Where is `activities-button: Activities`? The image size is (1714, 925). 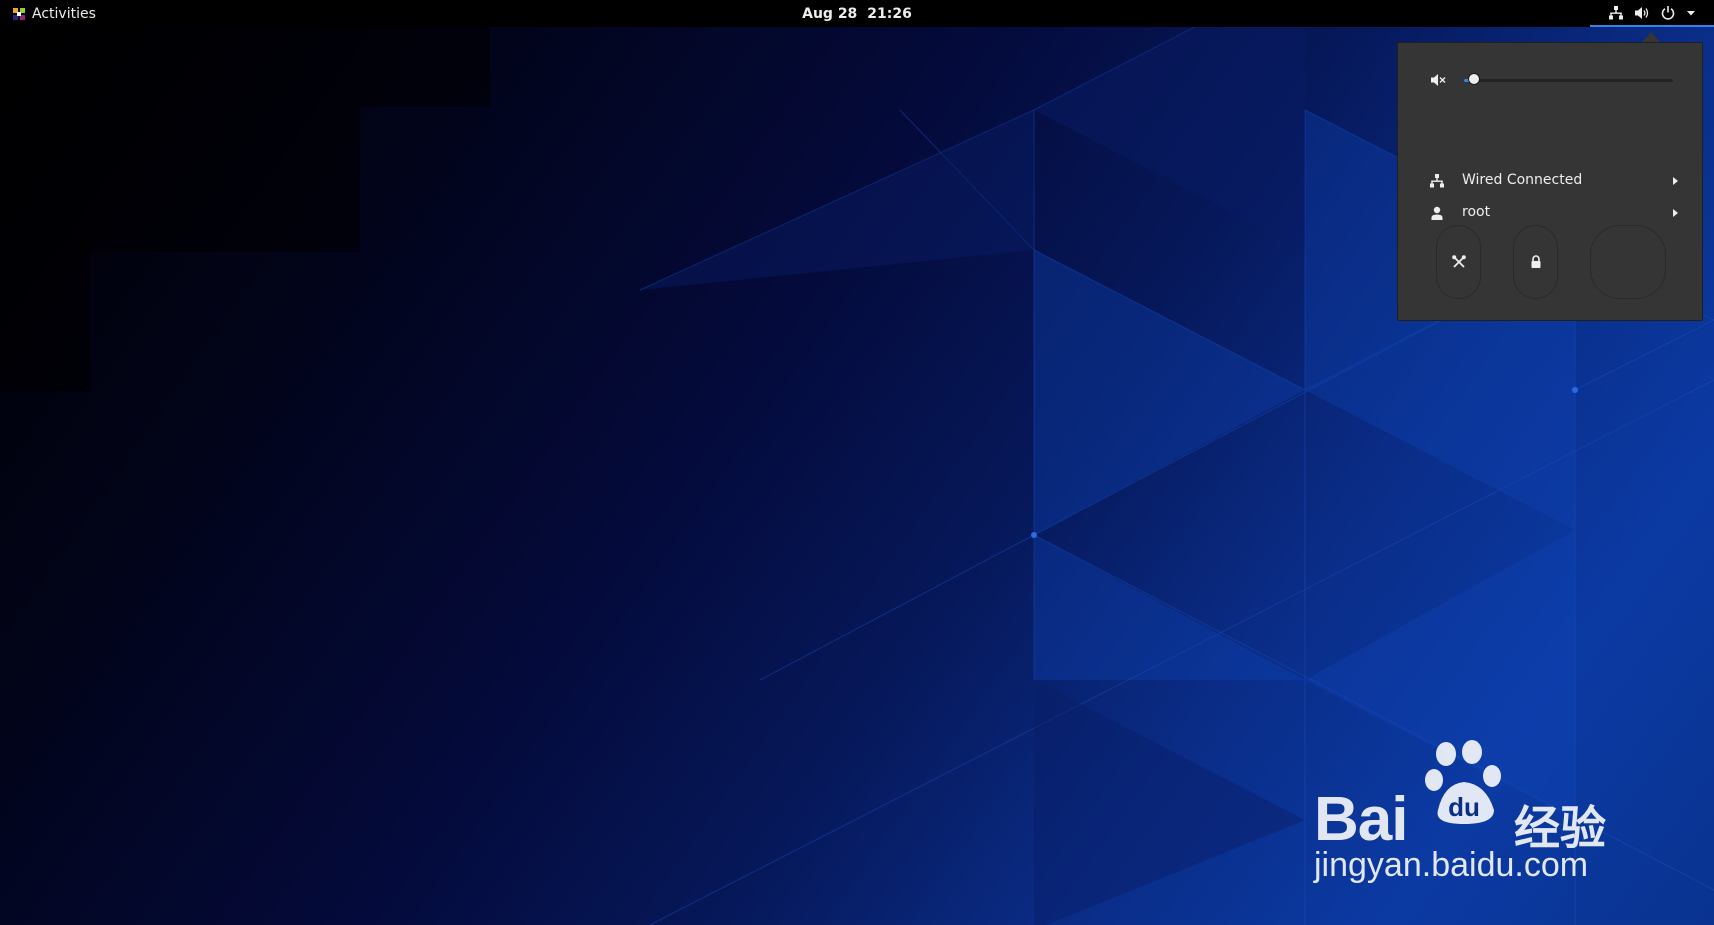
activities-button: Activities is located at coordinates (54, 13).